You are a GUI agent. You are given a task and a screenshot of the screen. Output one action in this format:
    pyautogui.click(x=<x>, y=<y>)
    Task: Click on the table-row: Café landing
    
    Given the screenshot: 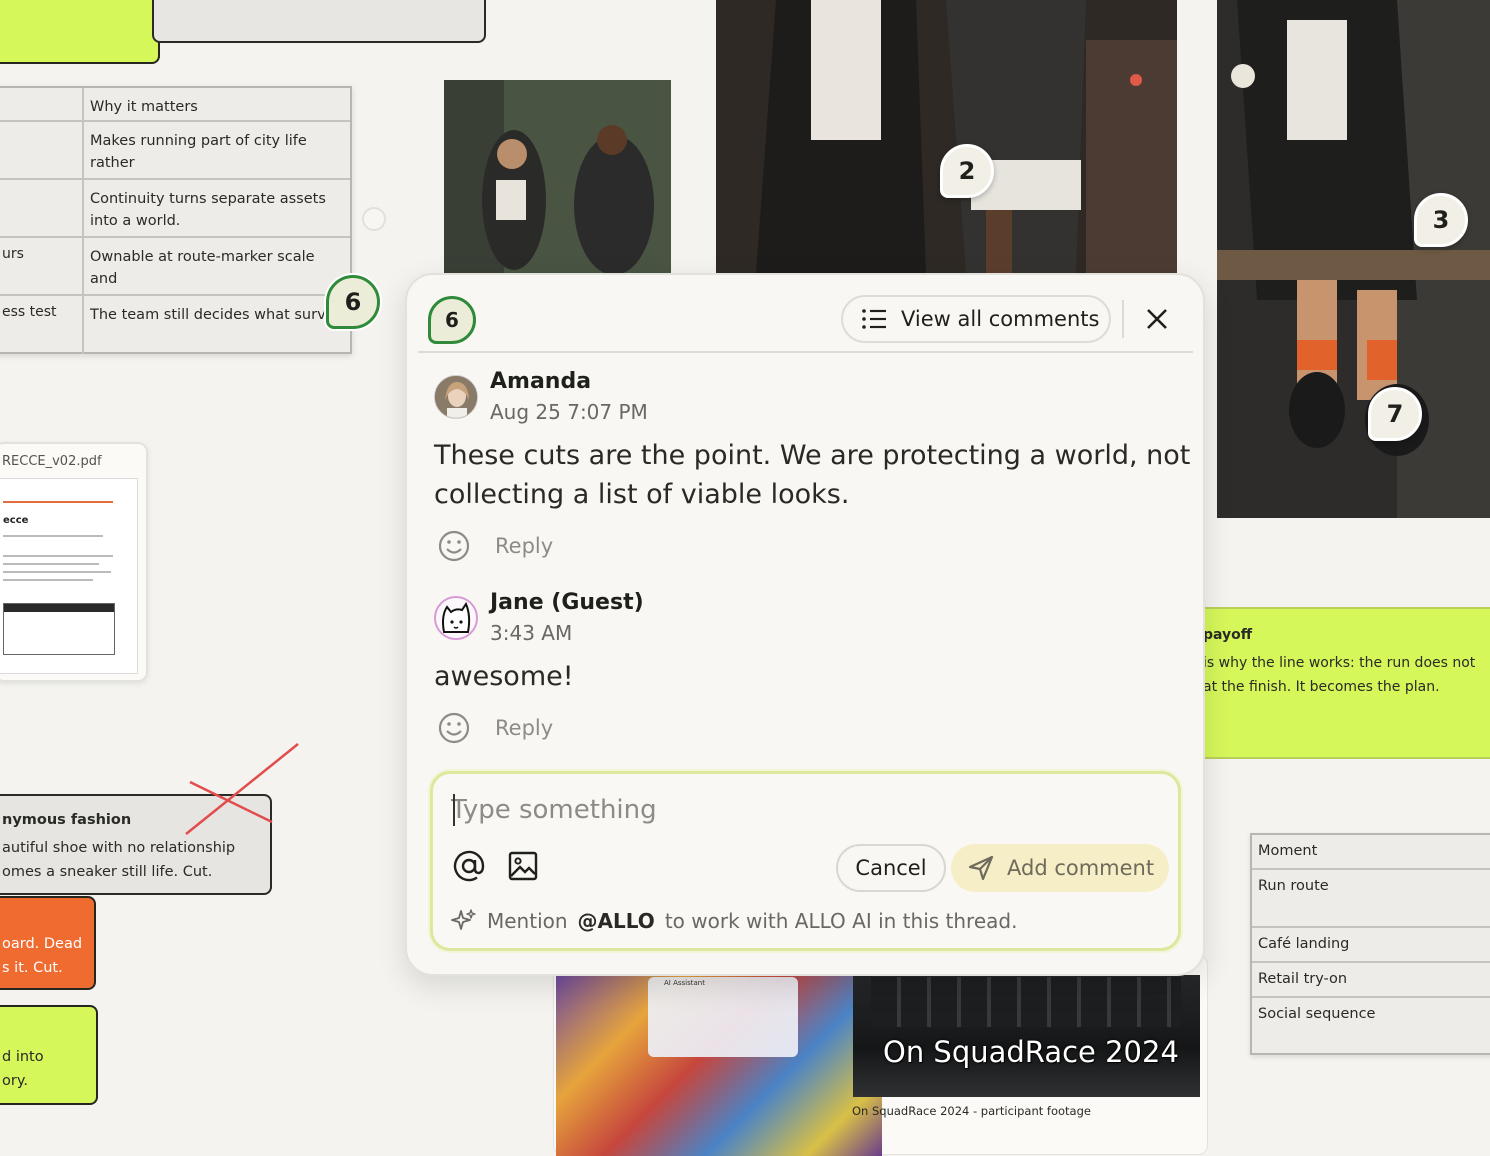 What is the action you would take?
    pyautogui.click(x=1371, y=945)
    